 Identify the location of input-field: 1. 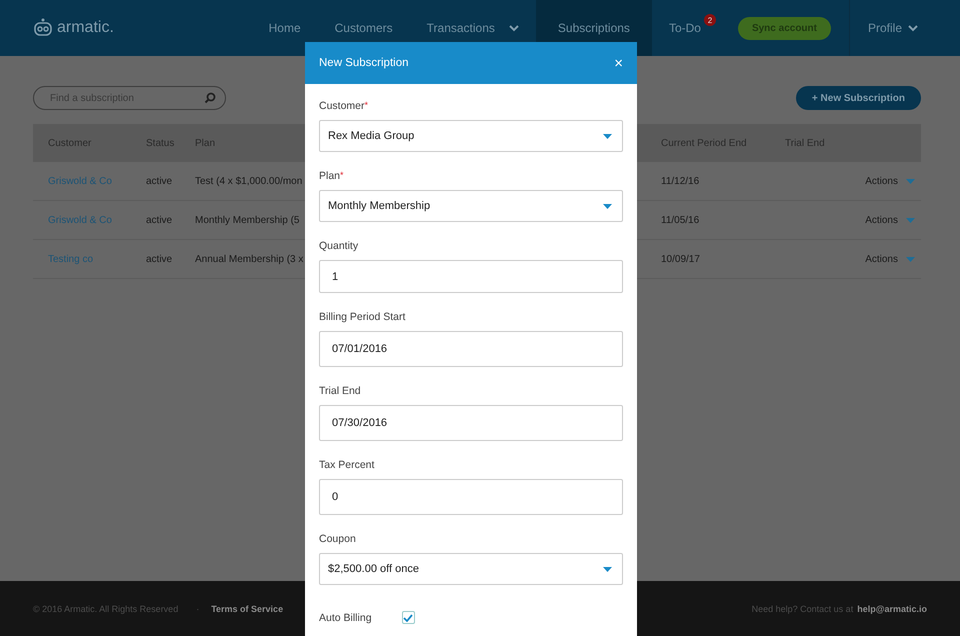
(471, 276).